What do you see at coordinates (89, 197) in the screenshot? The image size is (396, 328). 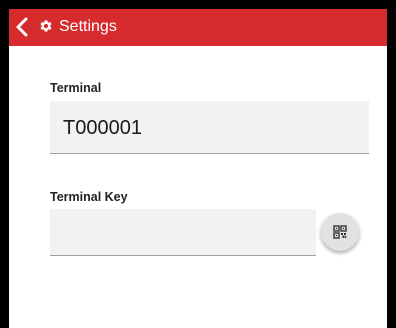 I see `terminal-key-label: Terminal Key` at bounding box center [89, 197].